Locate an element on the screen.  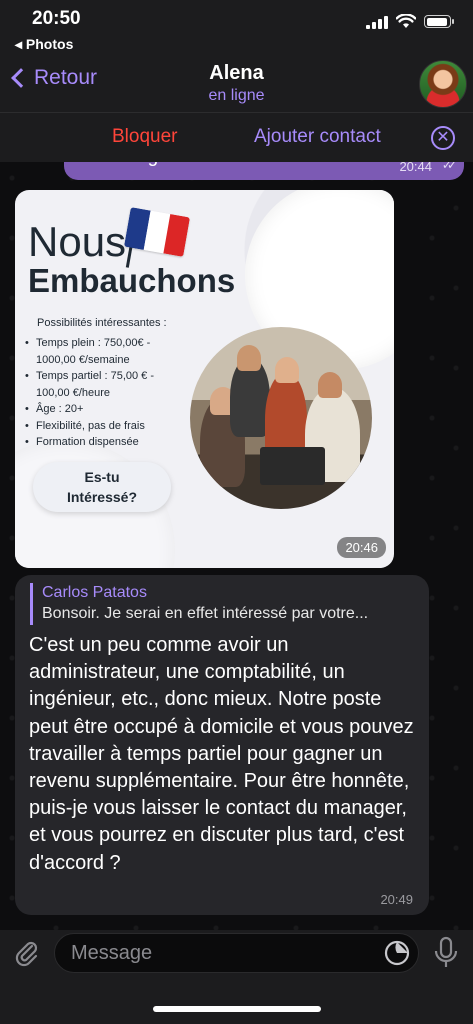
quote-author: Carlos Patatos is located at coordinates (94, 592).